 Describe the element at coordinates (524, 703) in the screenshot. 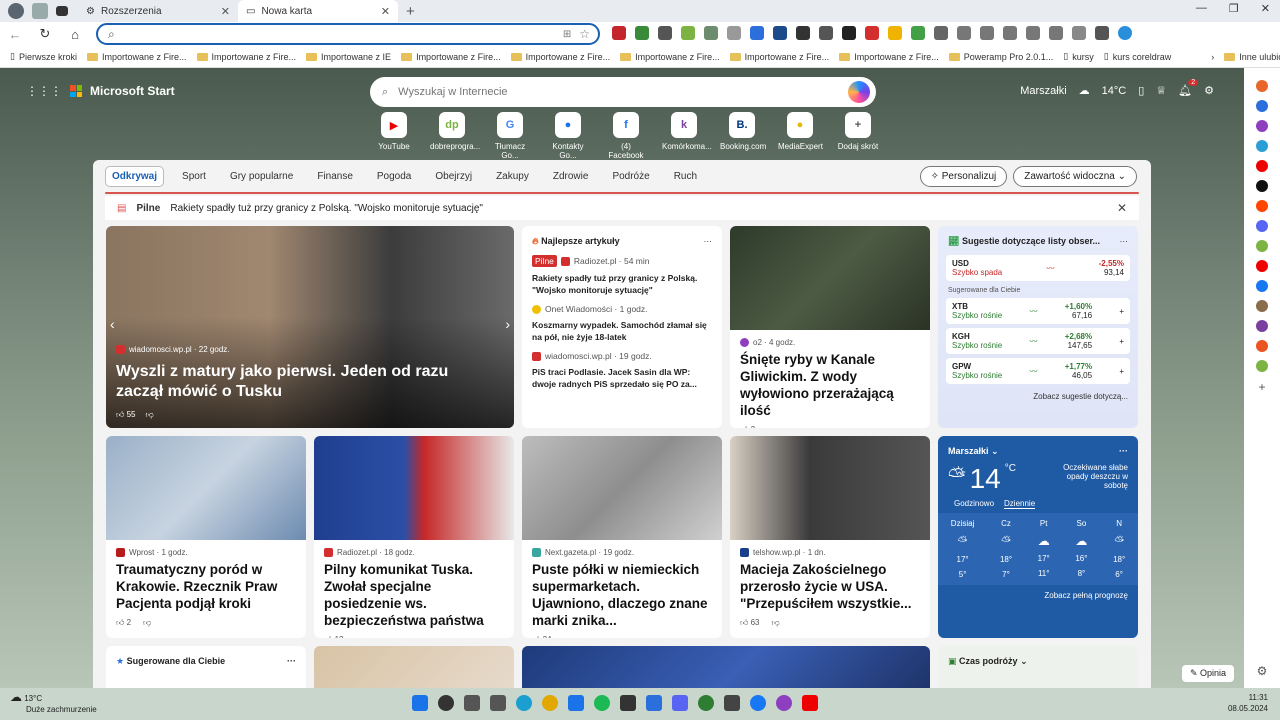

I see `edge-icon` at that location.